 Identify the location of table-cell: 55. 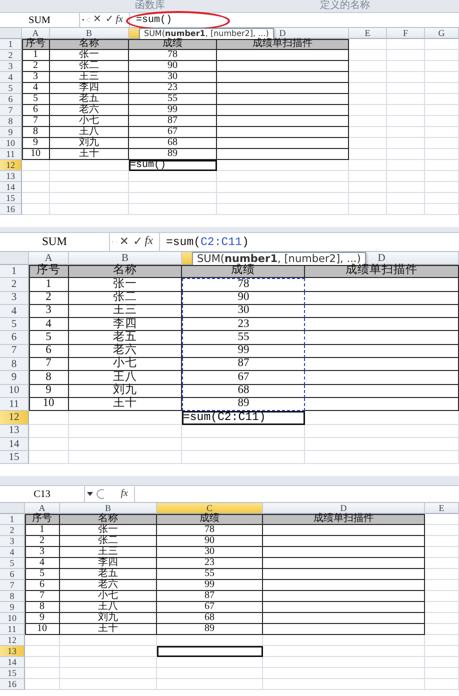
(210, 574).